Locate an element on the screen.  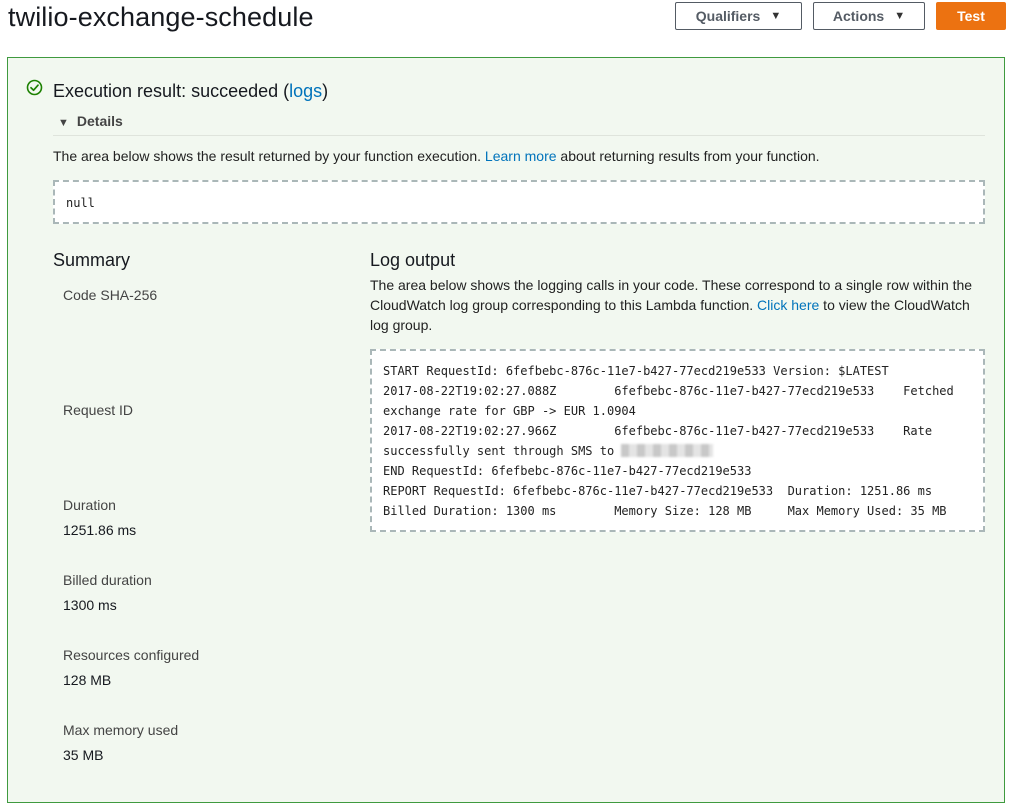
actions-dropdown-button: Actions ▼ is located at coordinates (869, 16).